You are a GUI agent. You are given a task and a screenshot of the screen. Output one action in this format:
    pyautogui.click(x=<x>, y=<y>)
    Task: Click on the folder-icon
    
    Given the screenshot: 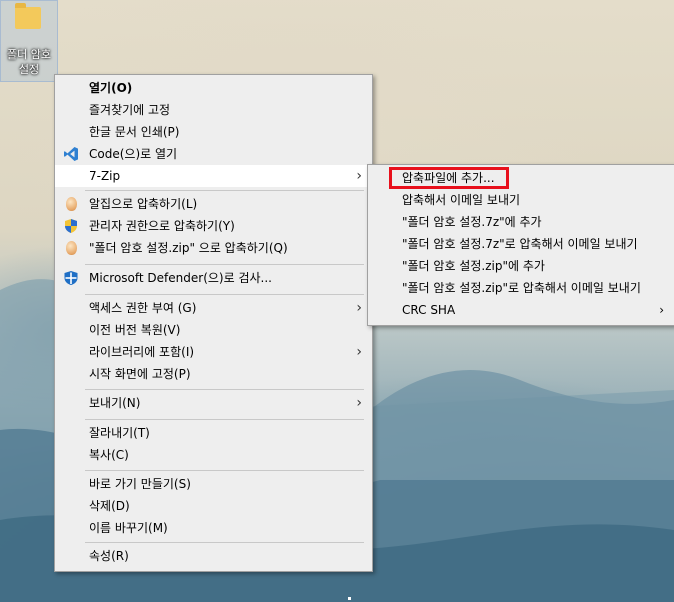 What is the action you would take?
    pyautogui.click(x=28, y=16)
    